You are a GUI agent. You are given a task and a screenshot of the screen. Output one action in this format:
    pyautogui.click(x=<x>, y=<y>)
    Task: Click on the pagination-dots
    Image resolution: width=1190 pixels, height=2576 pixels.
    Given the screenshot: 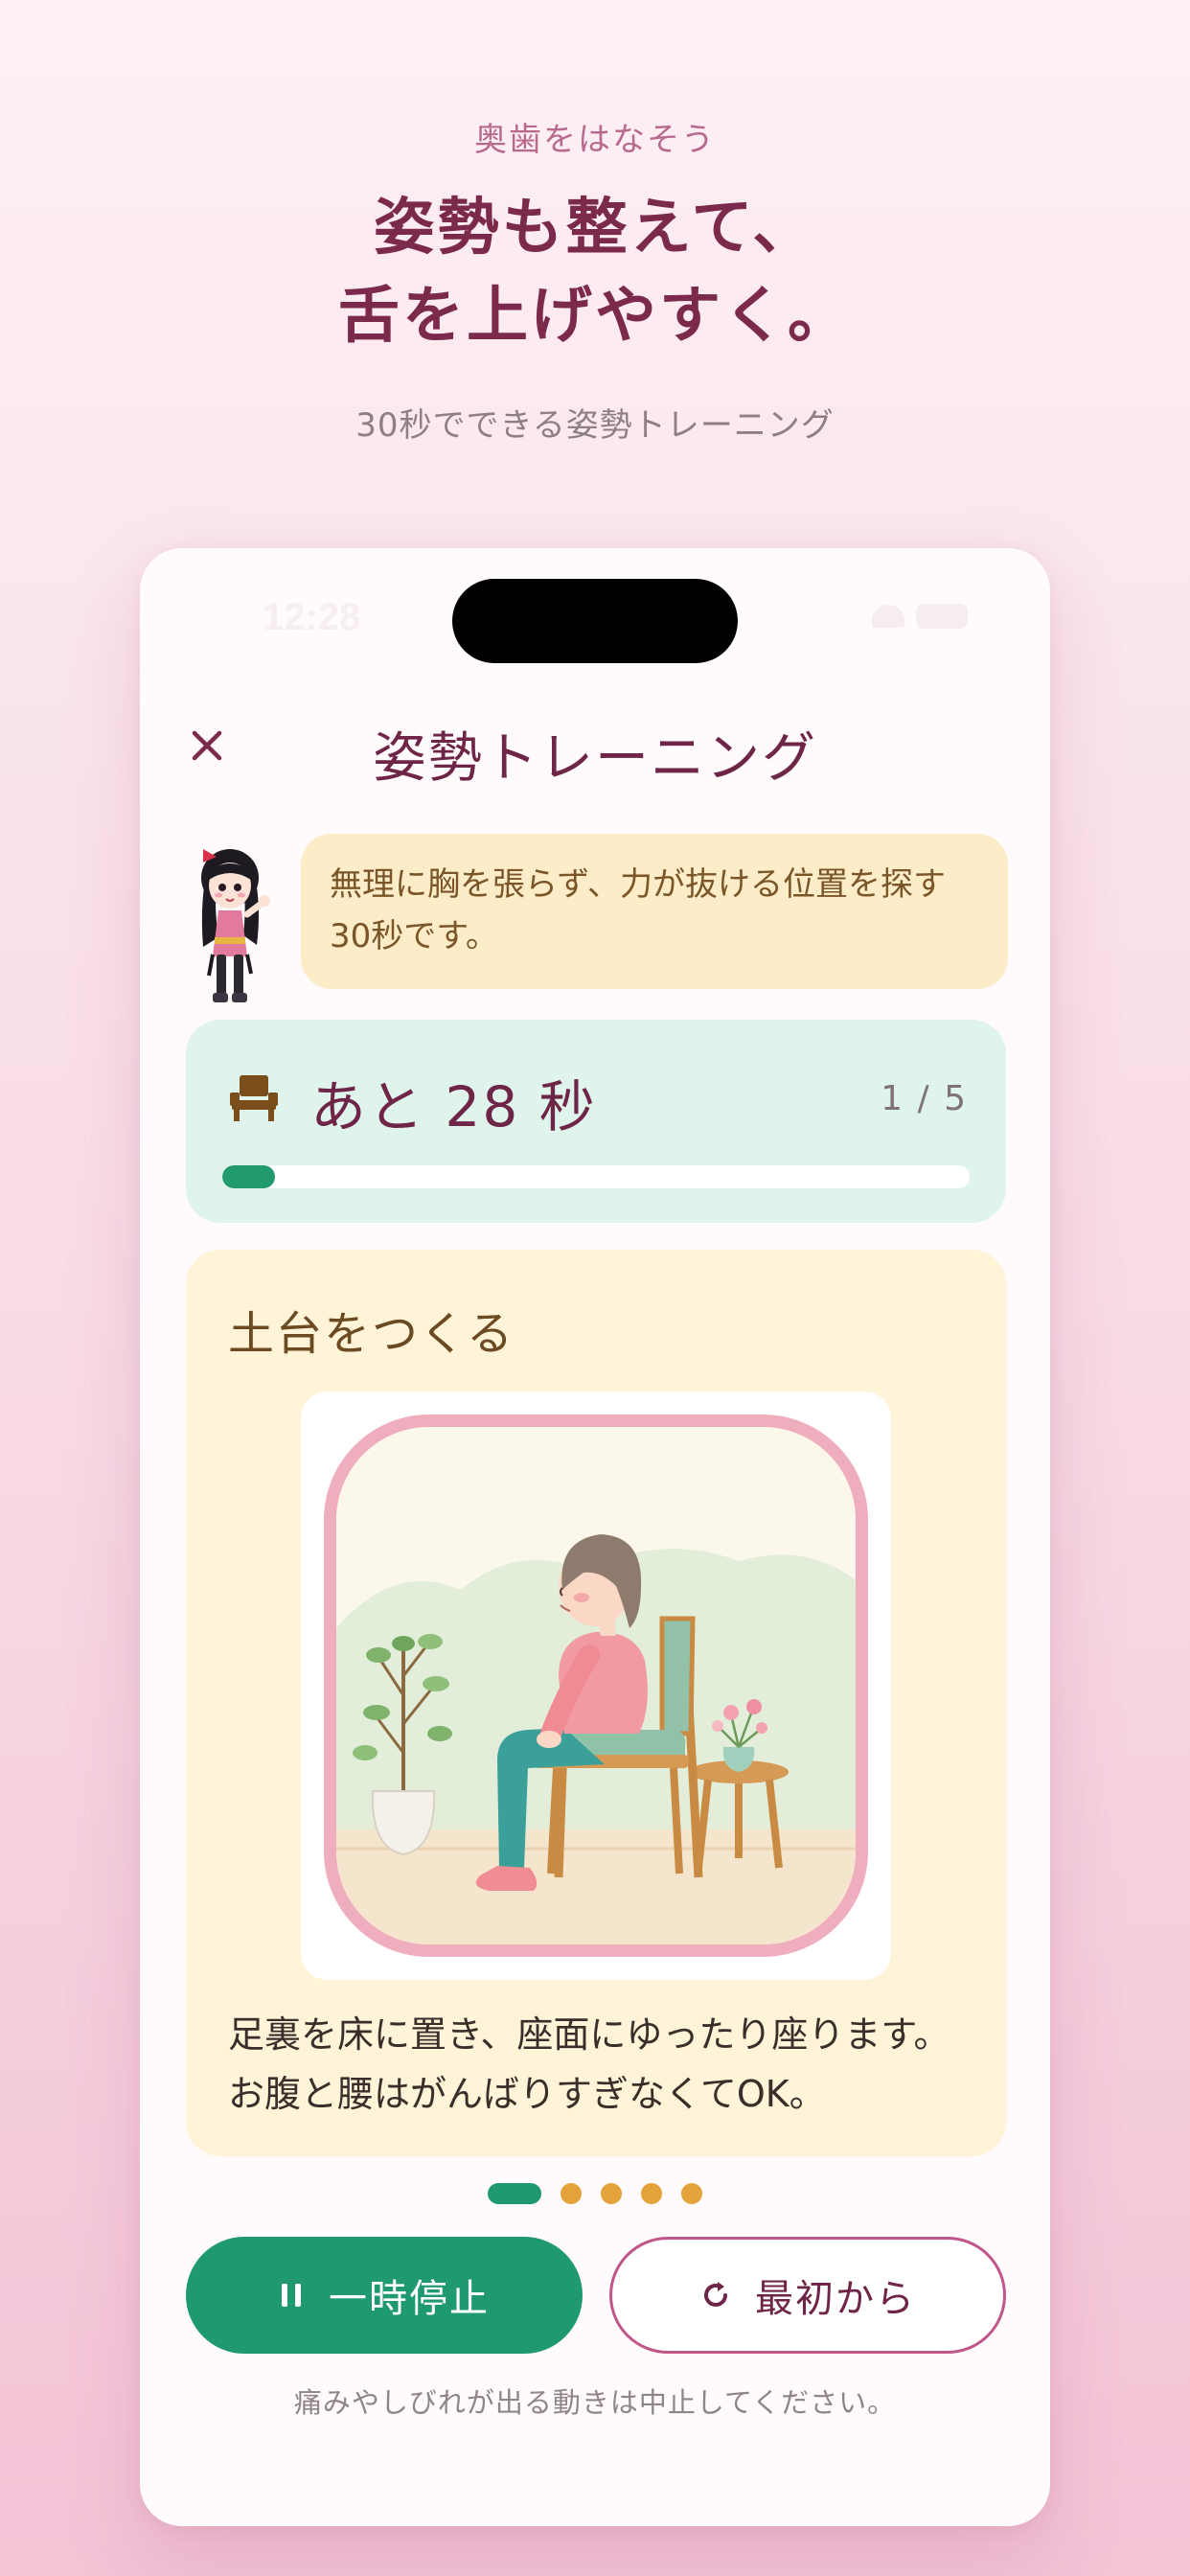 What is the action you would take?
    pyautogui.click(x=595, y=2193)
    